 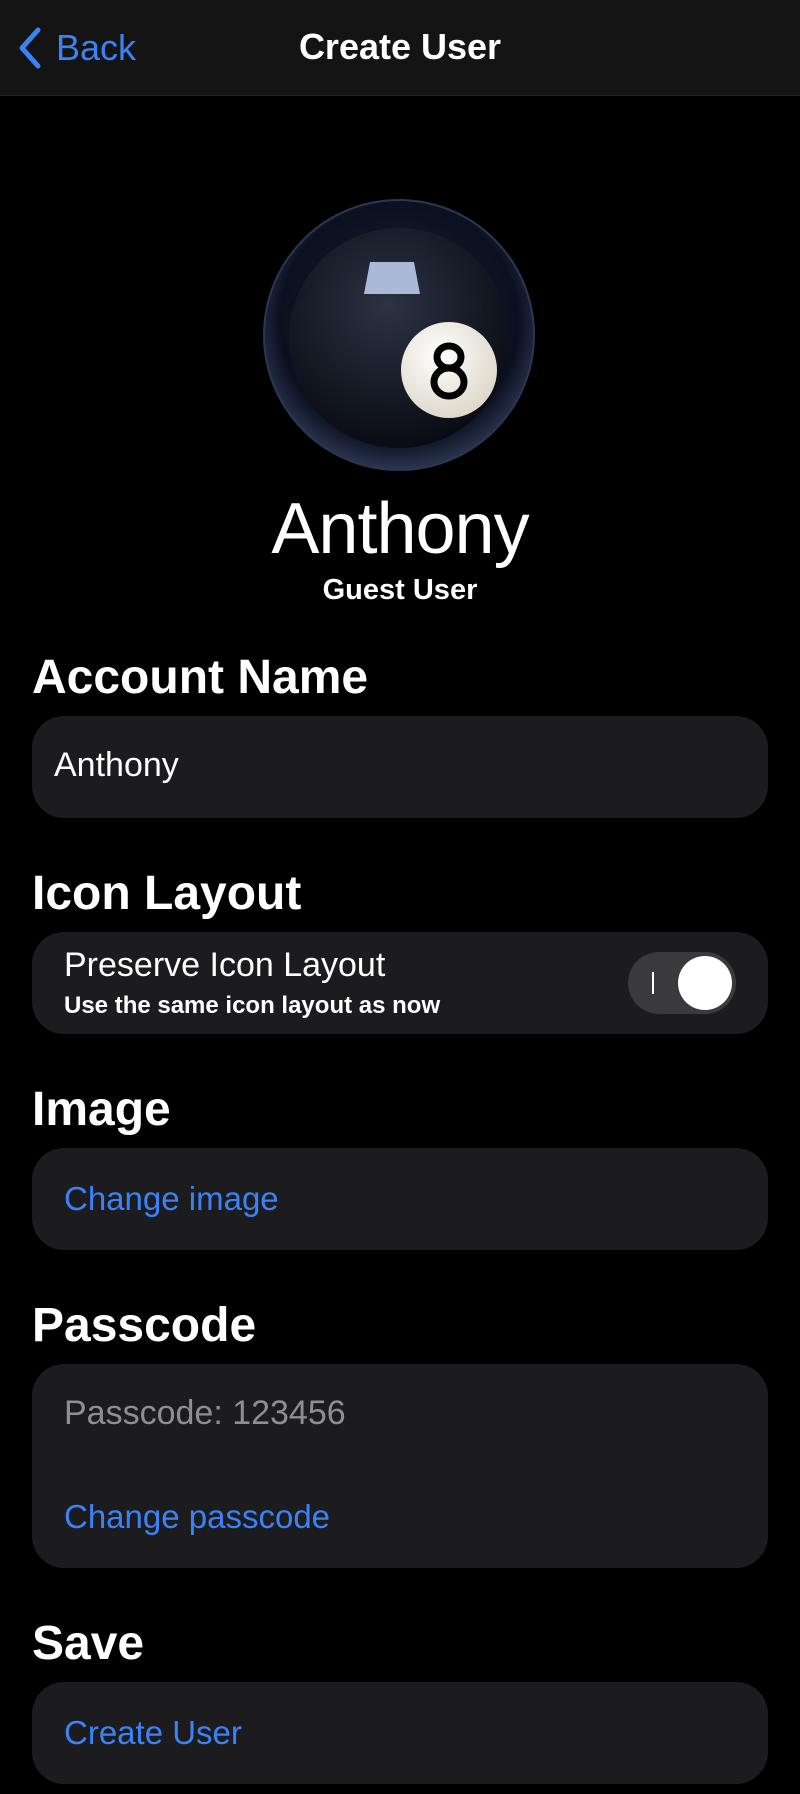 I want to click on eight-ball-icon, so click(x=399, y=335).